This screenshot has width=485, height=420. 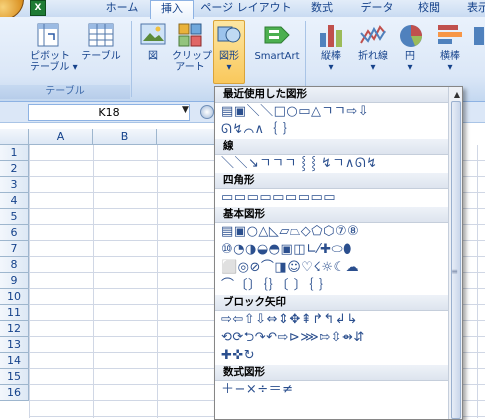 What do you see at coordinates (153, 56) in the screenshot?
I see `picture-label: 図` at bounding box center [153, 56].